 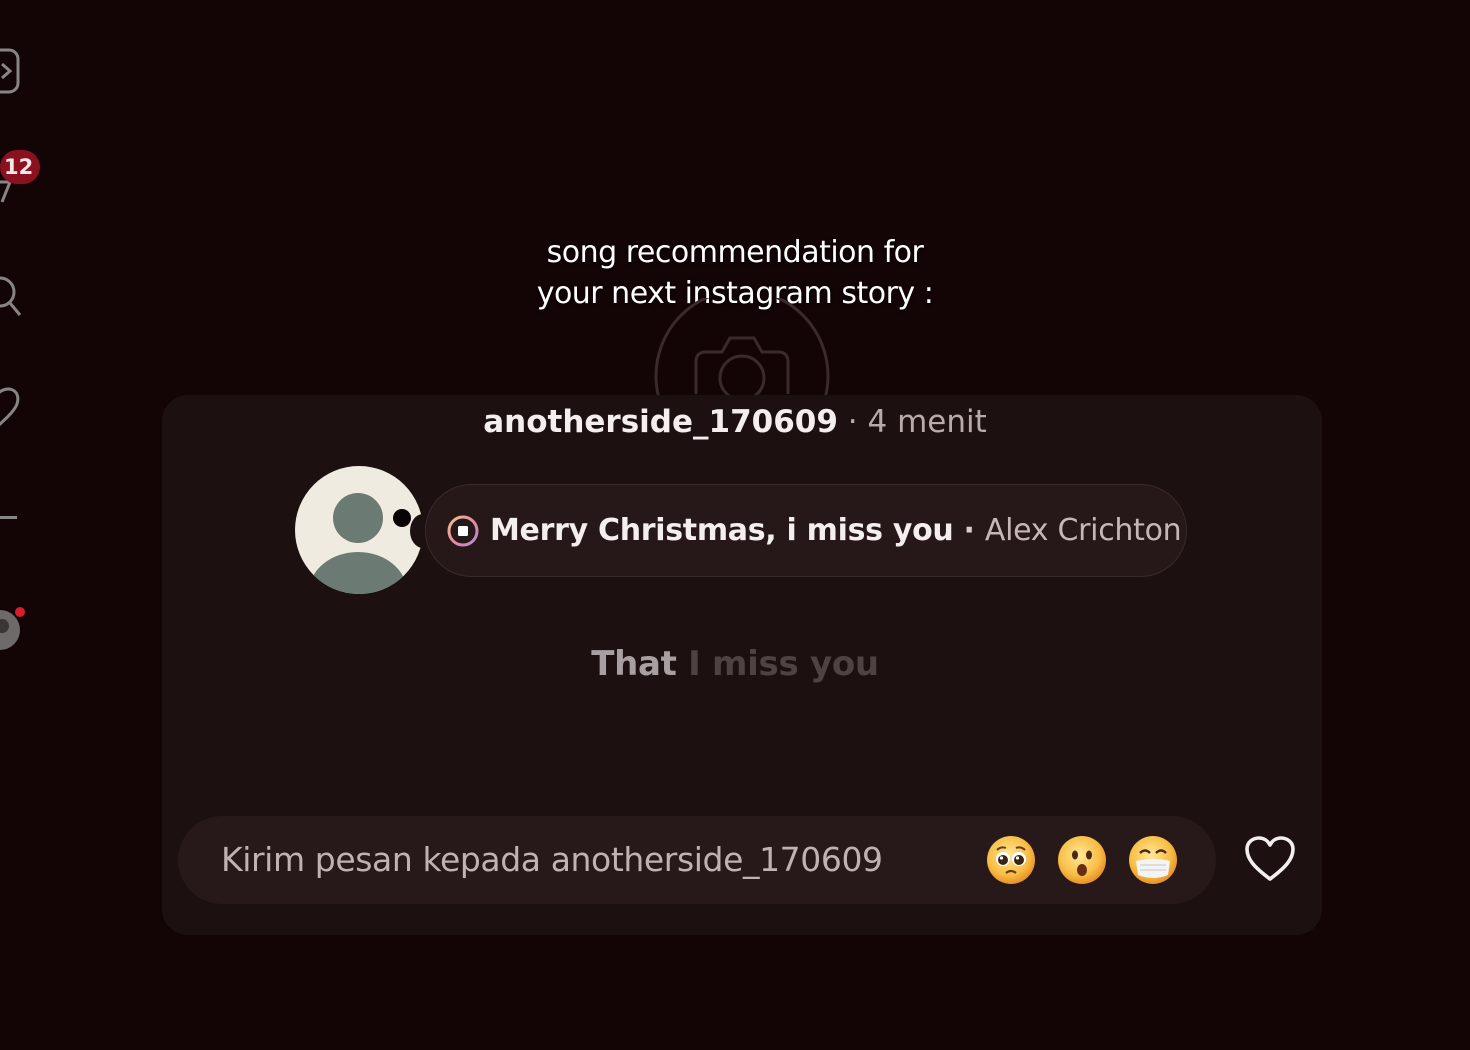 I want to click on lyrics-active: That, so click(x=634, y=664).